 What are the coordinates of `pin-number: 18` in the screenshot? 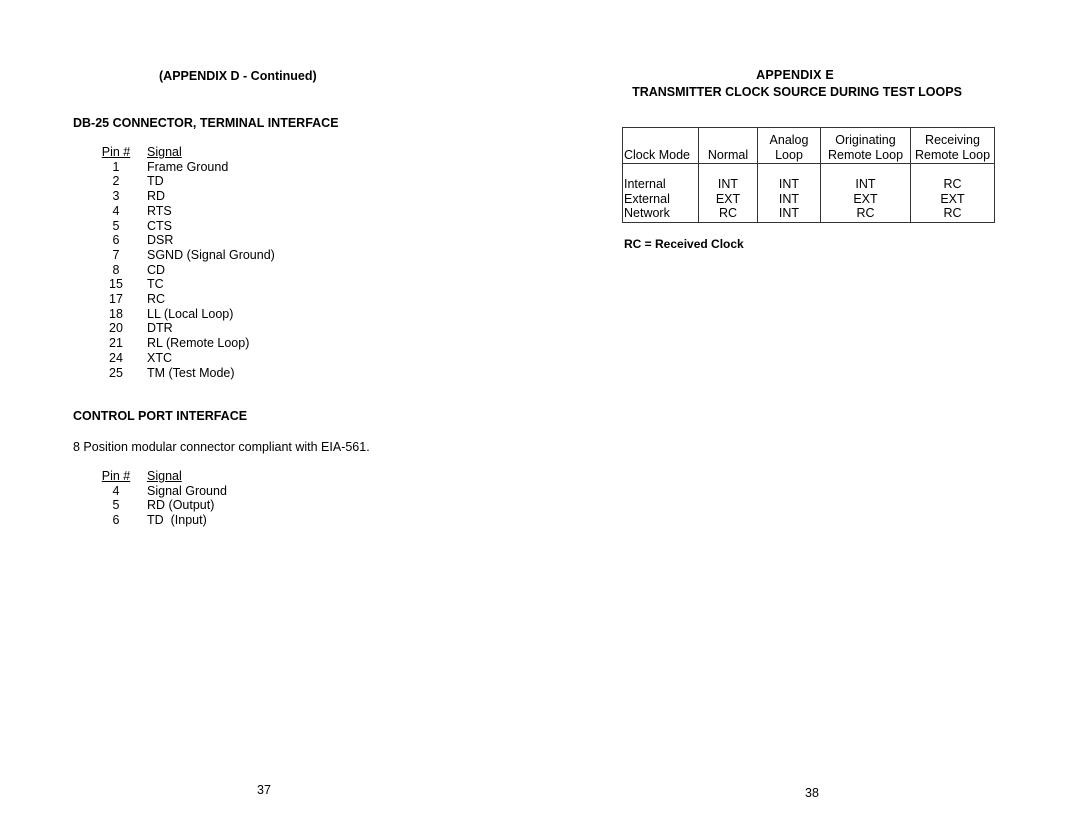 It's located at (116, 313).